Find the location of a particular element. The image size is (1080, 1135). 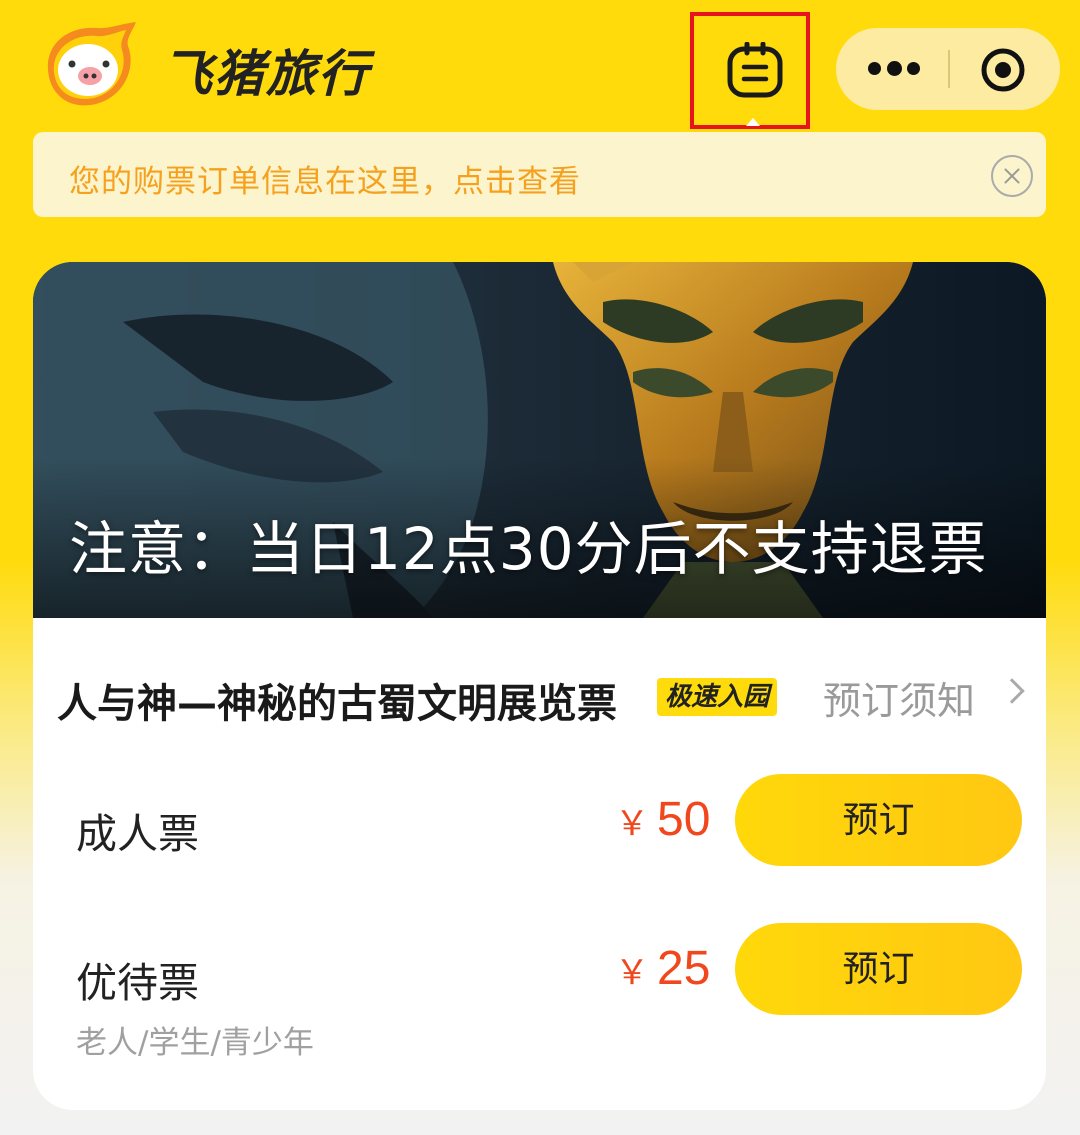

order-notice-bar: 您的购票订单信息在这里，点击查看 is located at coordinates (539, 174).